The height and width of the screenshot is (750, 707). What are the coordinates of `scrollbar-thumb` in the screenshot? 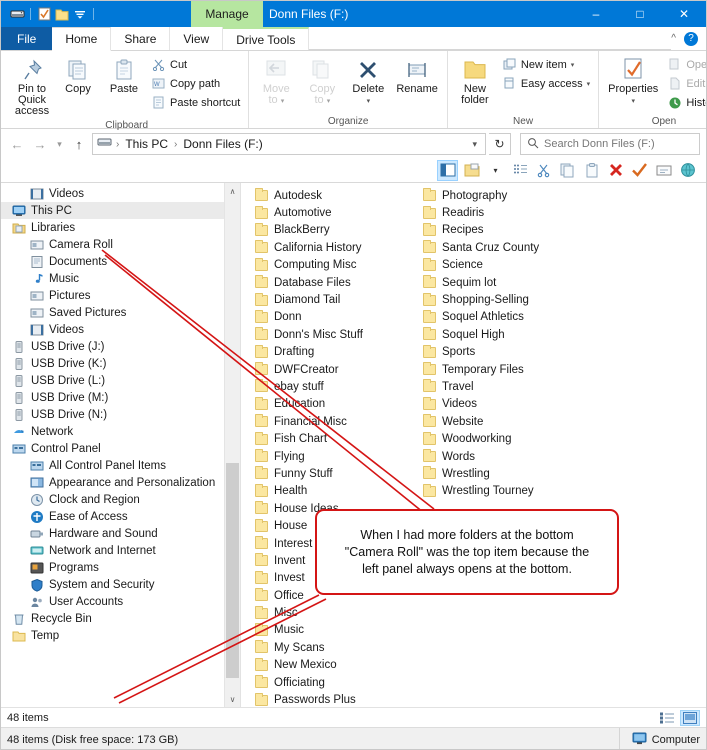 It's located at (232, 570).